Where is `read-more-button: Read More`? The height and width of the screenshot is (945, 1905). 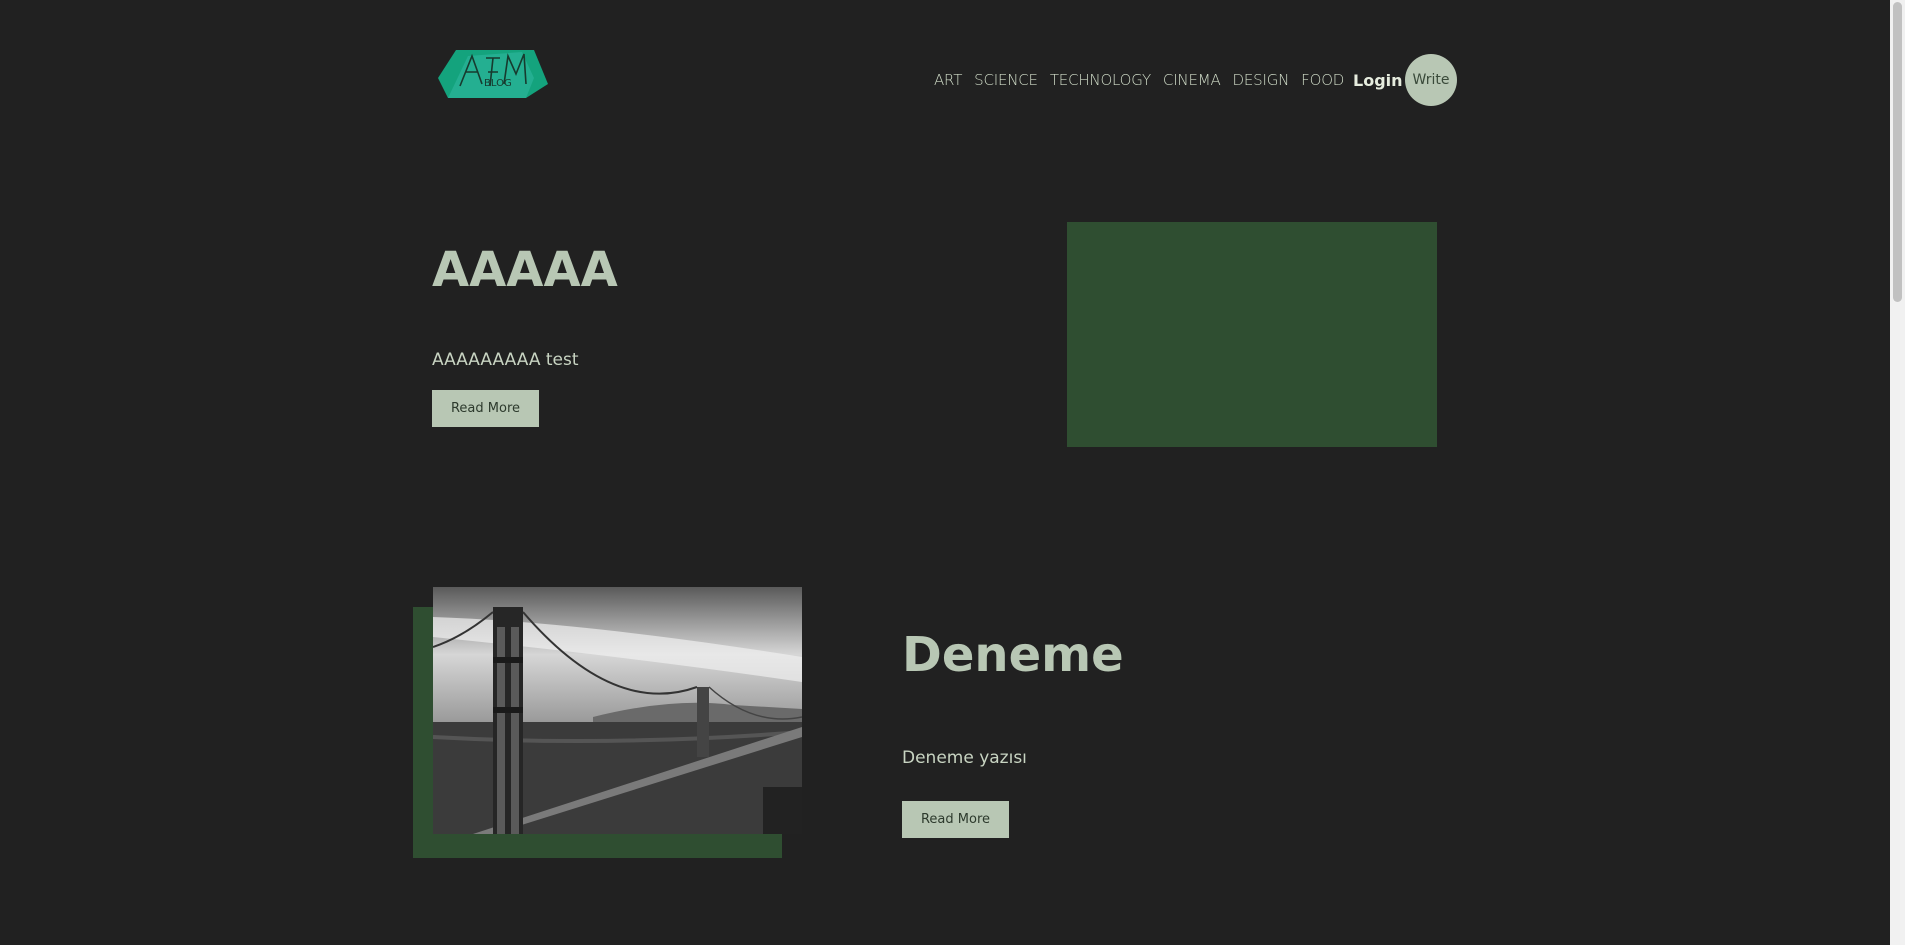 read-more-button: Read More is located at coordinates (955, 819).